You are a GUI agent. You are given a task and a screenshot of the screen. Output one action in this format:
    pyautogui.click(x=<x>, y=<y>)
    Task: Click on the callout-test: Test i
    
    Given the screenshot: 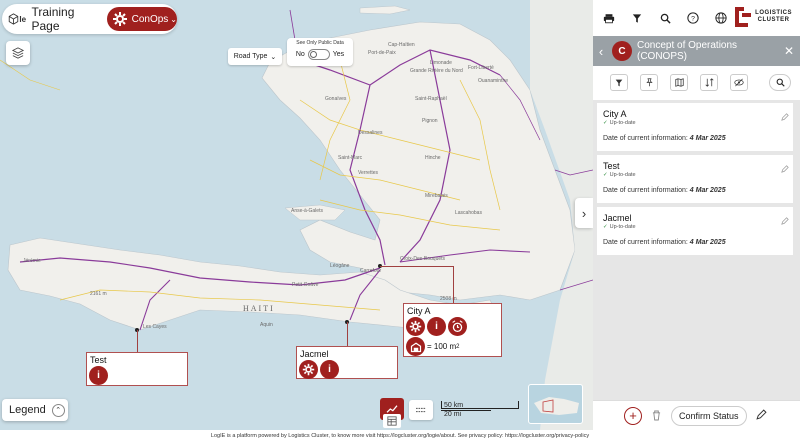 What is the action you would take?
    pyautogui.click(x=137, y=369)
    